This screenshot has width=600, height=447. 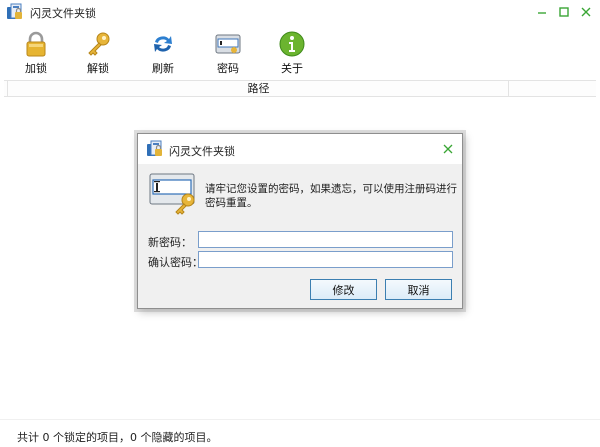 What do you see at coordinates (292, 68) in the screenshot?
I see `about-label: 关于` at bounding box center [292, 68].